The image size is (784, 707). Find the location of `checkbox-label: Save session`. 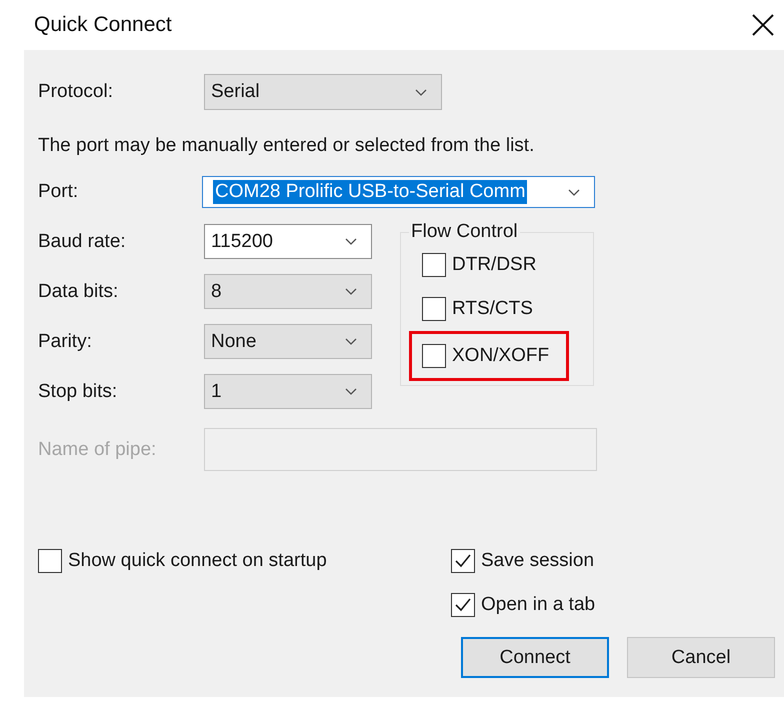

checkbox-label: Save session is located at coordinates (537, 561).